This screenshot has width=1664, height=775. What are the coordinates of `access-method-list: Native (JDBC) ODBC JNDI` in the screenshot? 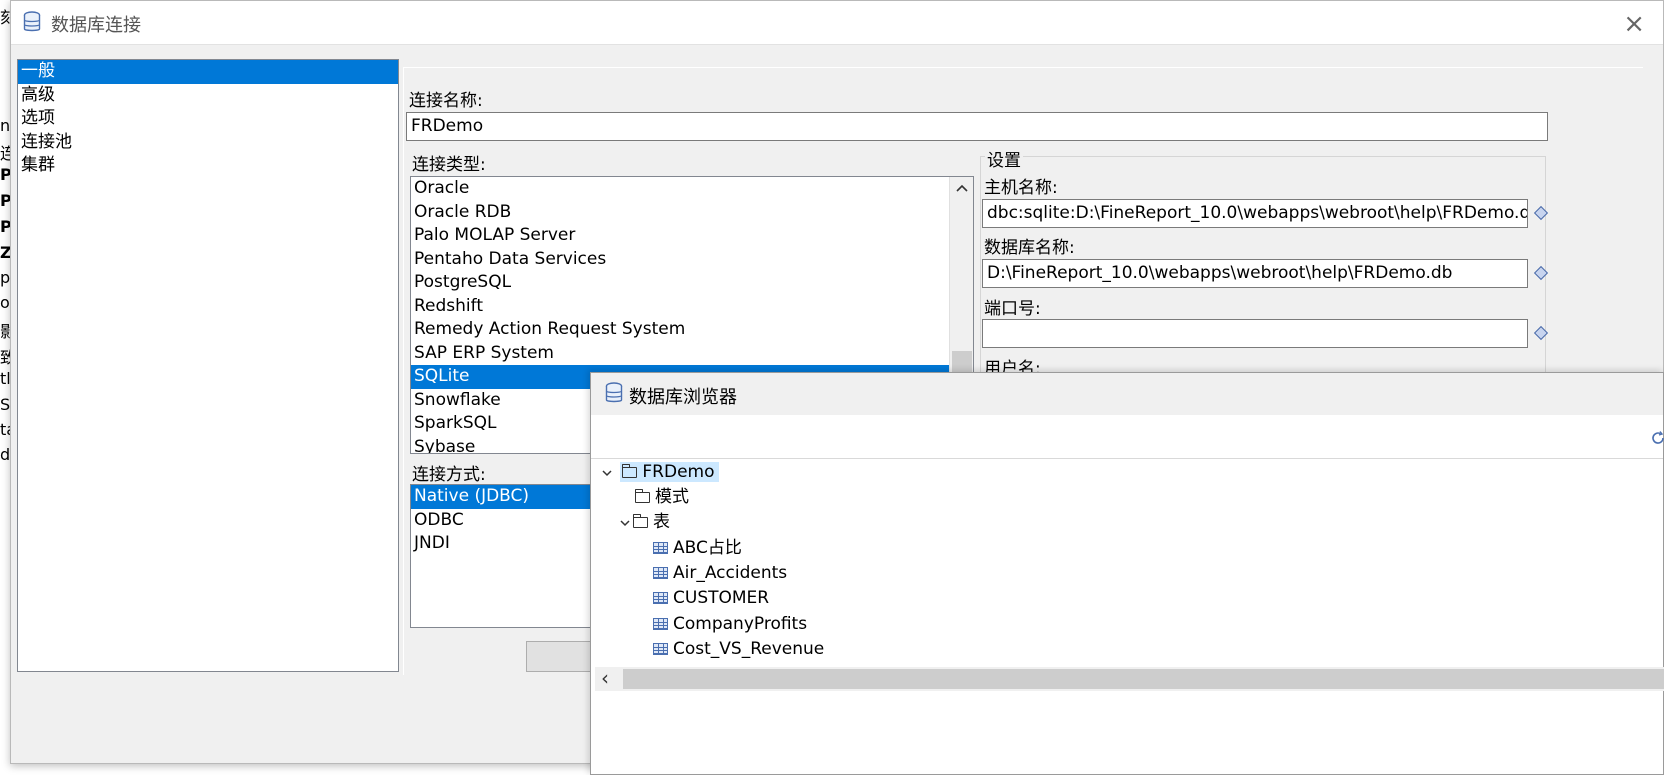 It's located at (510, 556).